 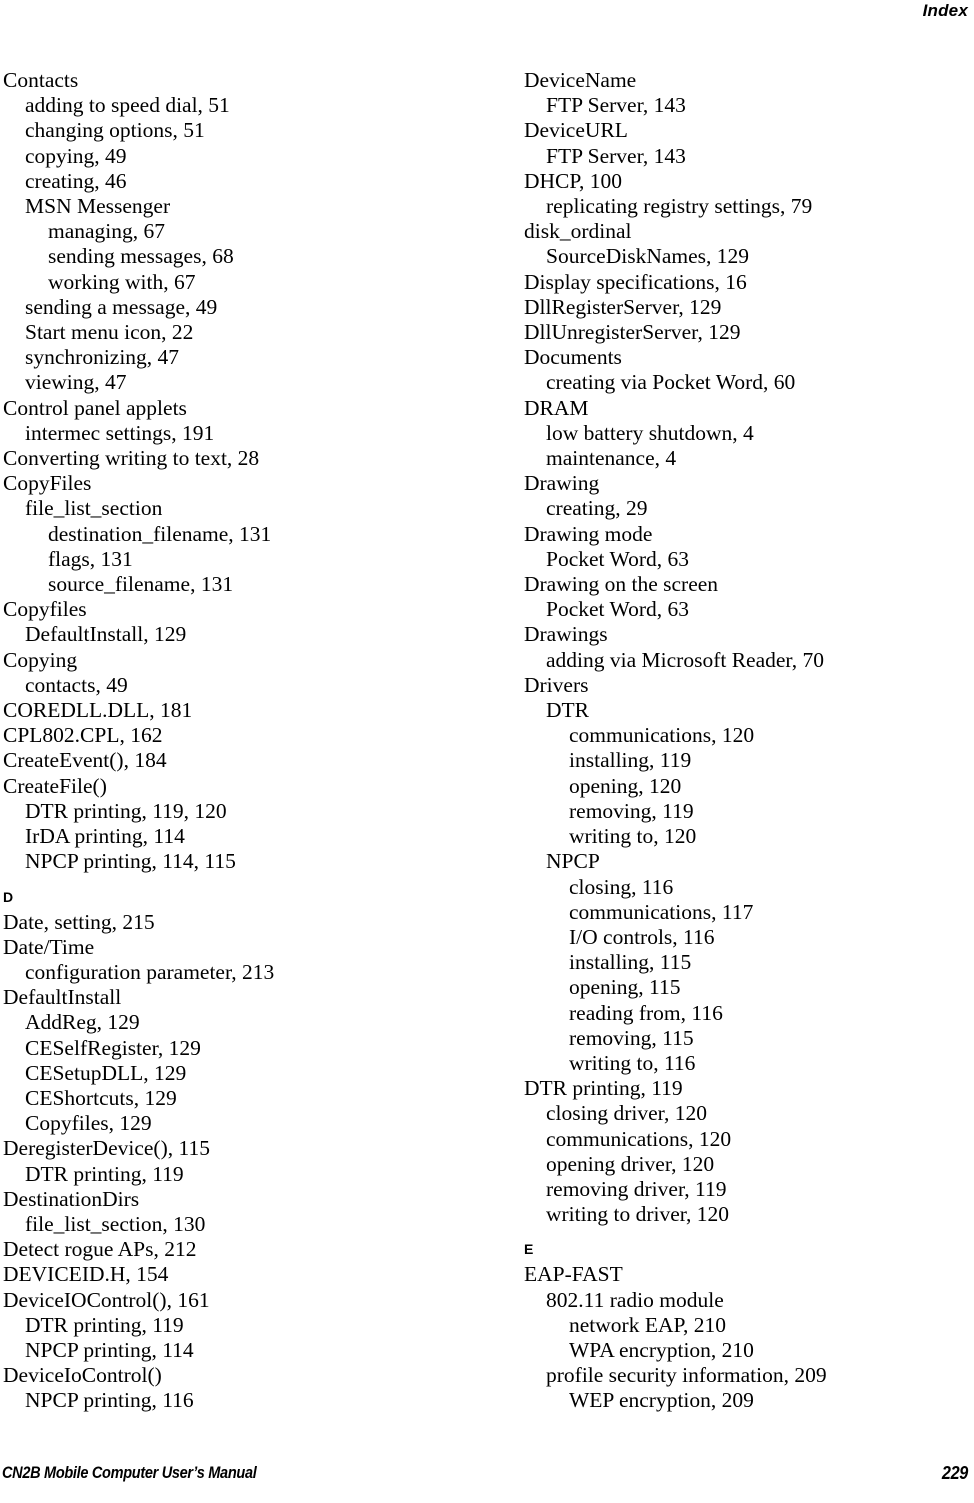 What do you see at coordinates (661, 1400) in the screenshot?
I see `index-entry-level-2: WEP encryption, 209` at bounding box center [661, 1400].